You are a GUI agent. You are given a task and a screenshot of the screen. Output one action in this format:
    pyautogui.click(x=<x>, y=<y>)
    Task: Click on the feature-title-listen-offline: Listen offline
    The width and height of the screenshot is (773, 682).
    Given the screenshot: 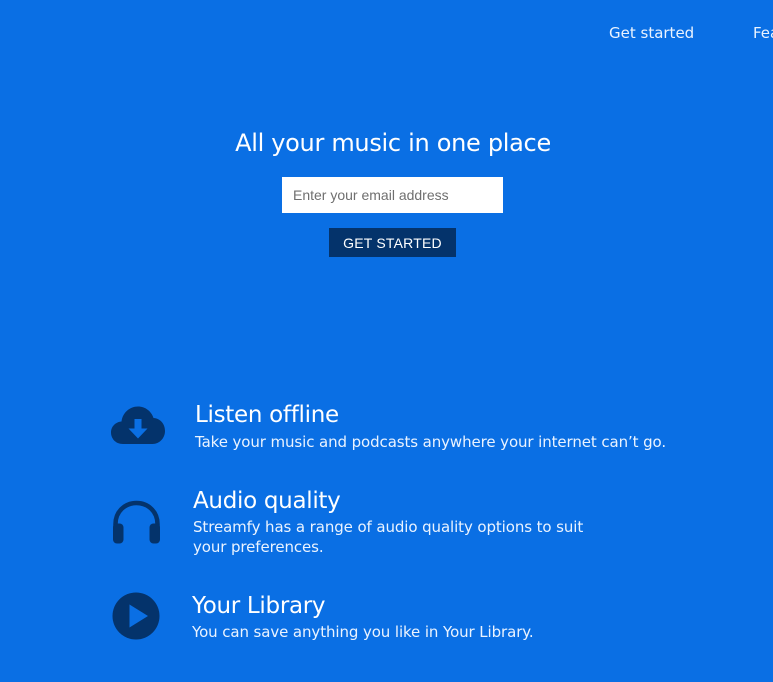 What is the action you would take?
    pyautogui.click(x=267, y=415)
    